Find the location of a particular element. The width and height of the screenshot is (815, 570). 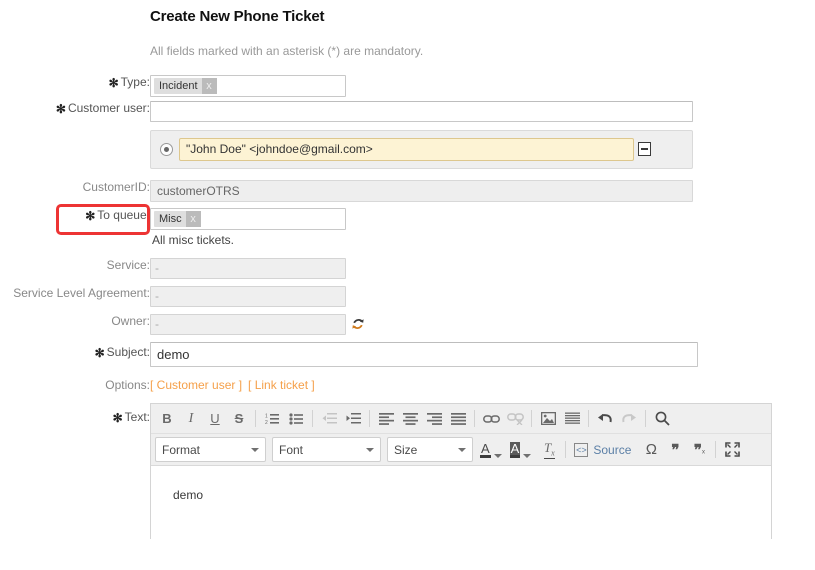

customer-result-block: "John Doe" <johndoe@gmail.com> is located at coordinates (421, 149).